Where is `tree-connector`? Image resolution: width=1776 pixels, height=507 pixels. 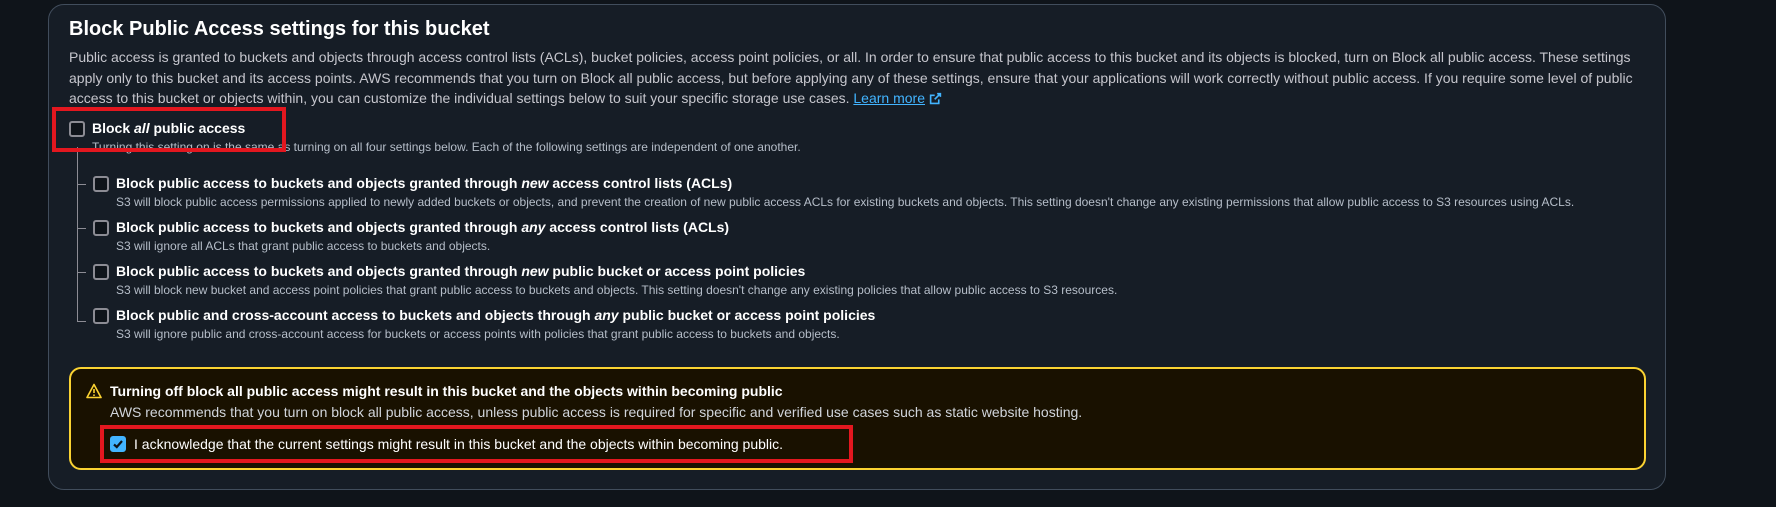
tree-connector is located at coordinates (77, 234).